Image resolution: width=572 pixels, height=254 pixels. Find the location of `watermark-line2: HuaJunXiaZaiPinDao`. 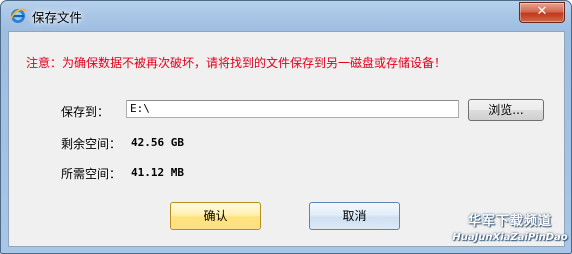

watermark-line2: HuaJunXiaZaiPinDao is located at coordinates (510, 237).